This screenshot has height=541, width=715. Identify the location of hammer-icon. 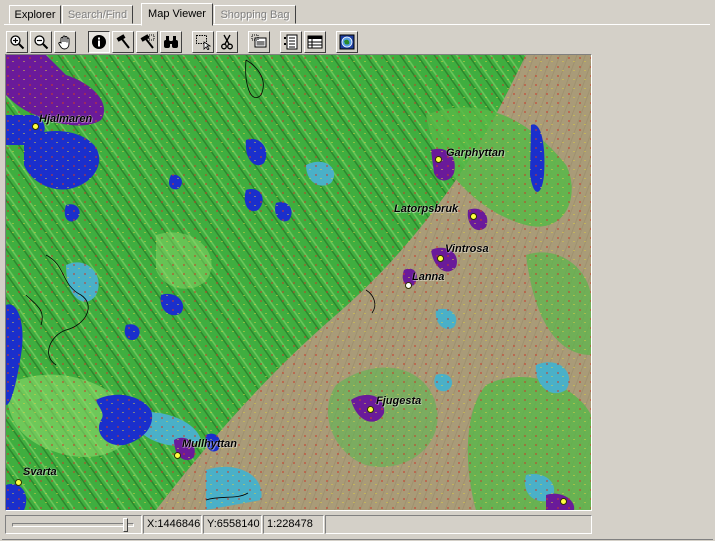
(123, 41).